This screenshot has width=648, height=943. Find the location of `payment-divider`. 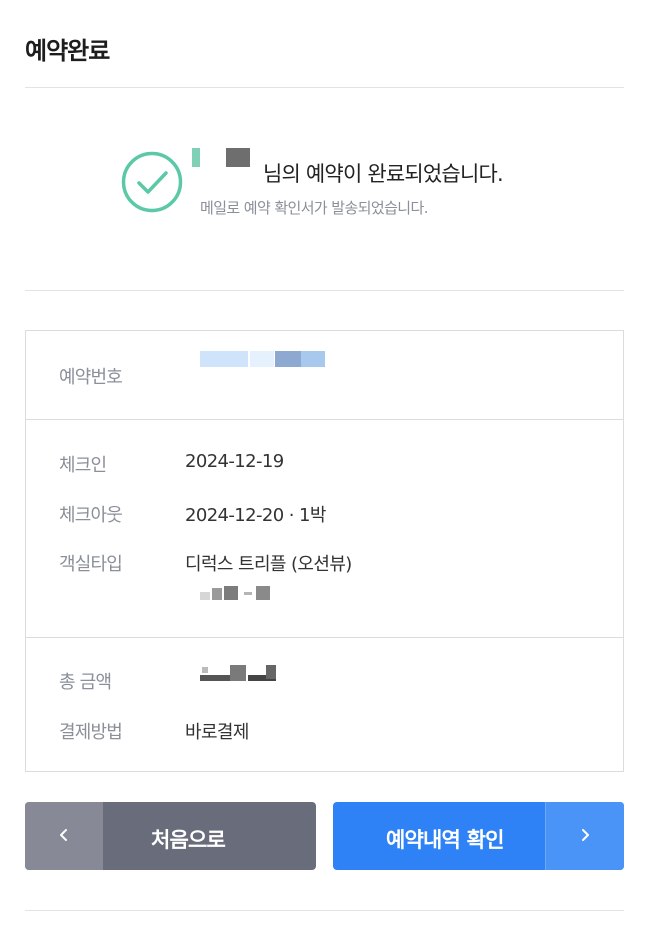

payment-divider is located at coordinates (324, 637).